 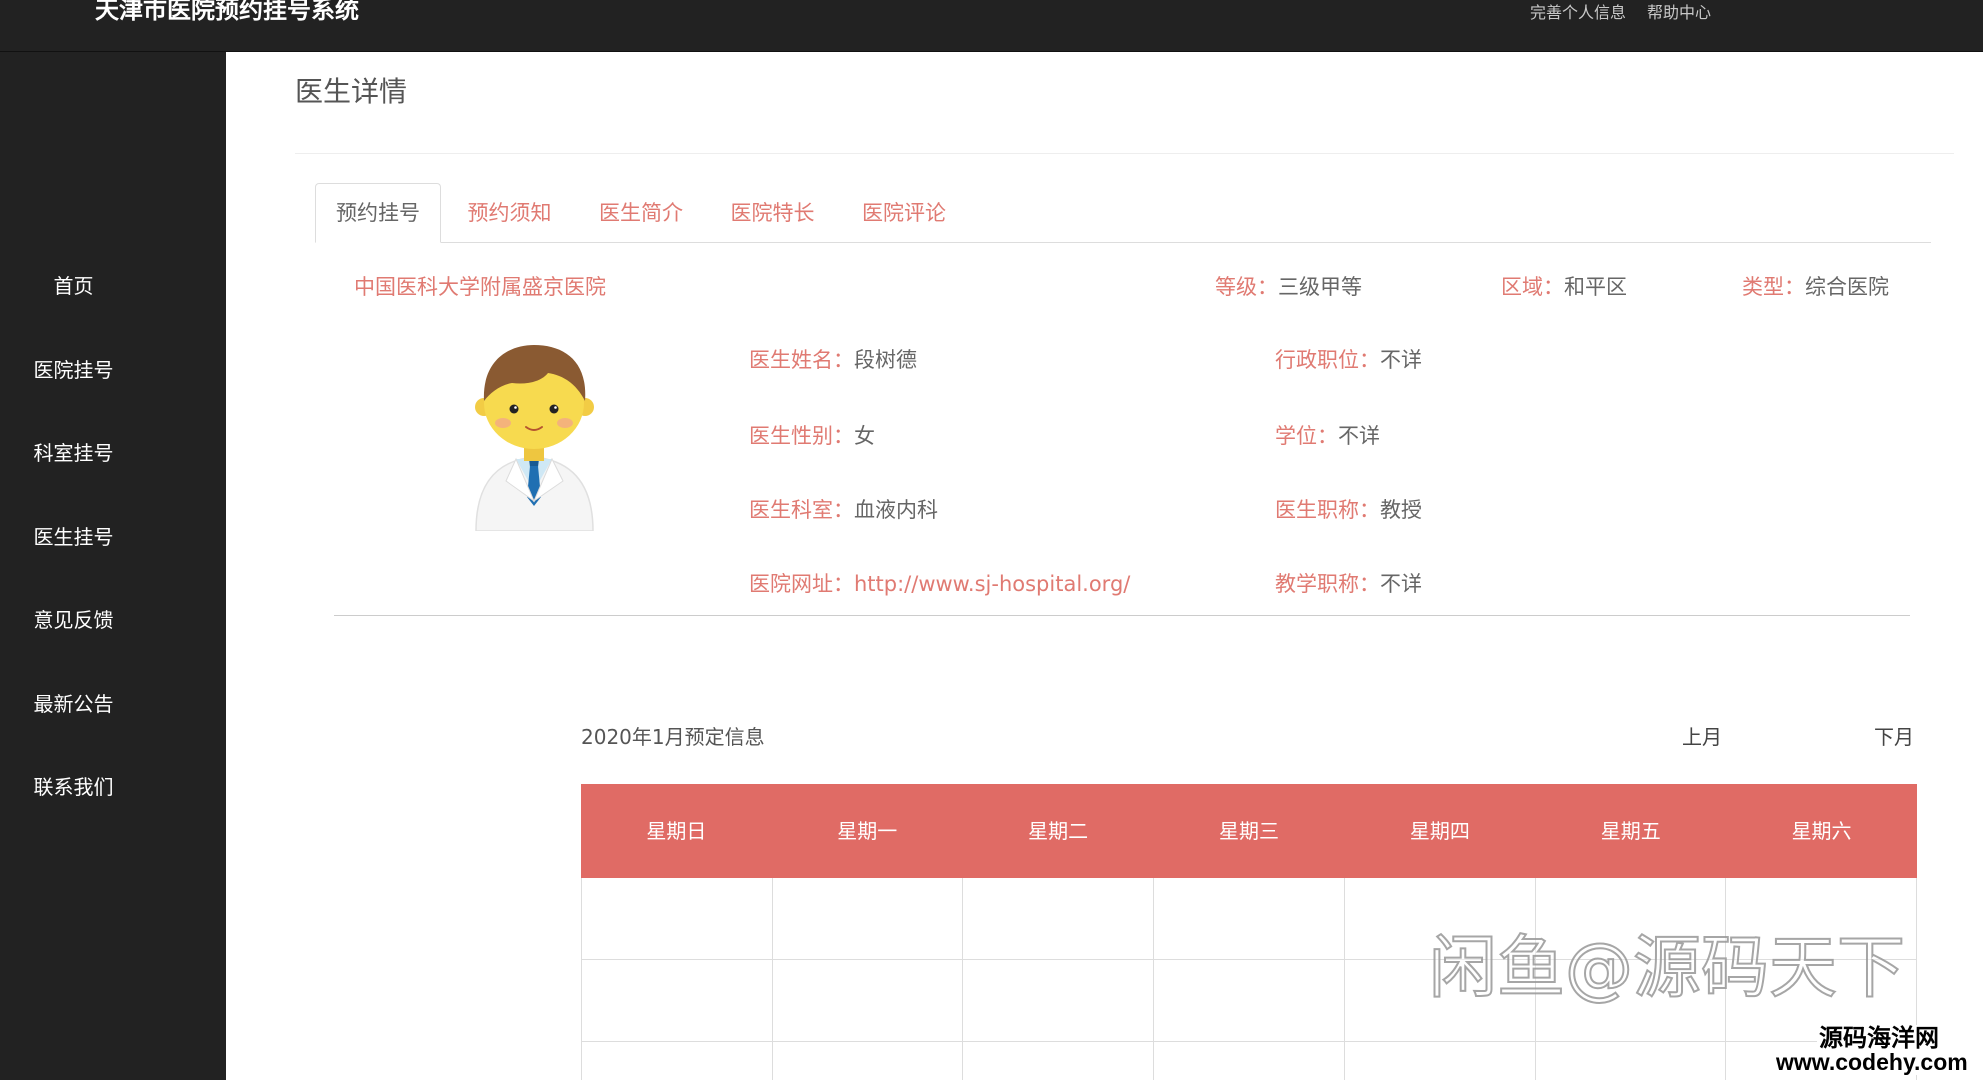 I want to click on sidebar-item-home: 首页, so click(x=73, y=287).